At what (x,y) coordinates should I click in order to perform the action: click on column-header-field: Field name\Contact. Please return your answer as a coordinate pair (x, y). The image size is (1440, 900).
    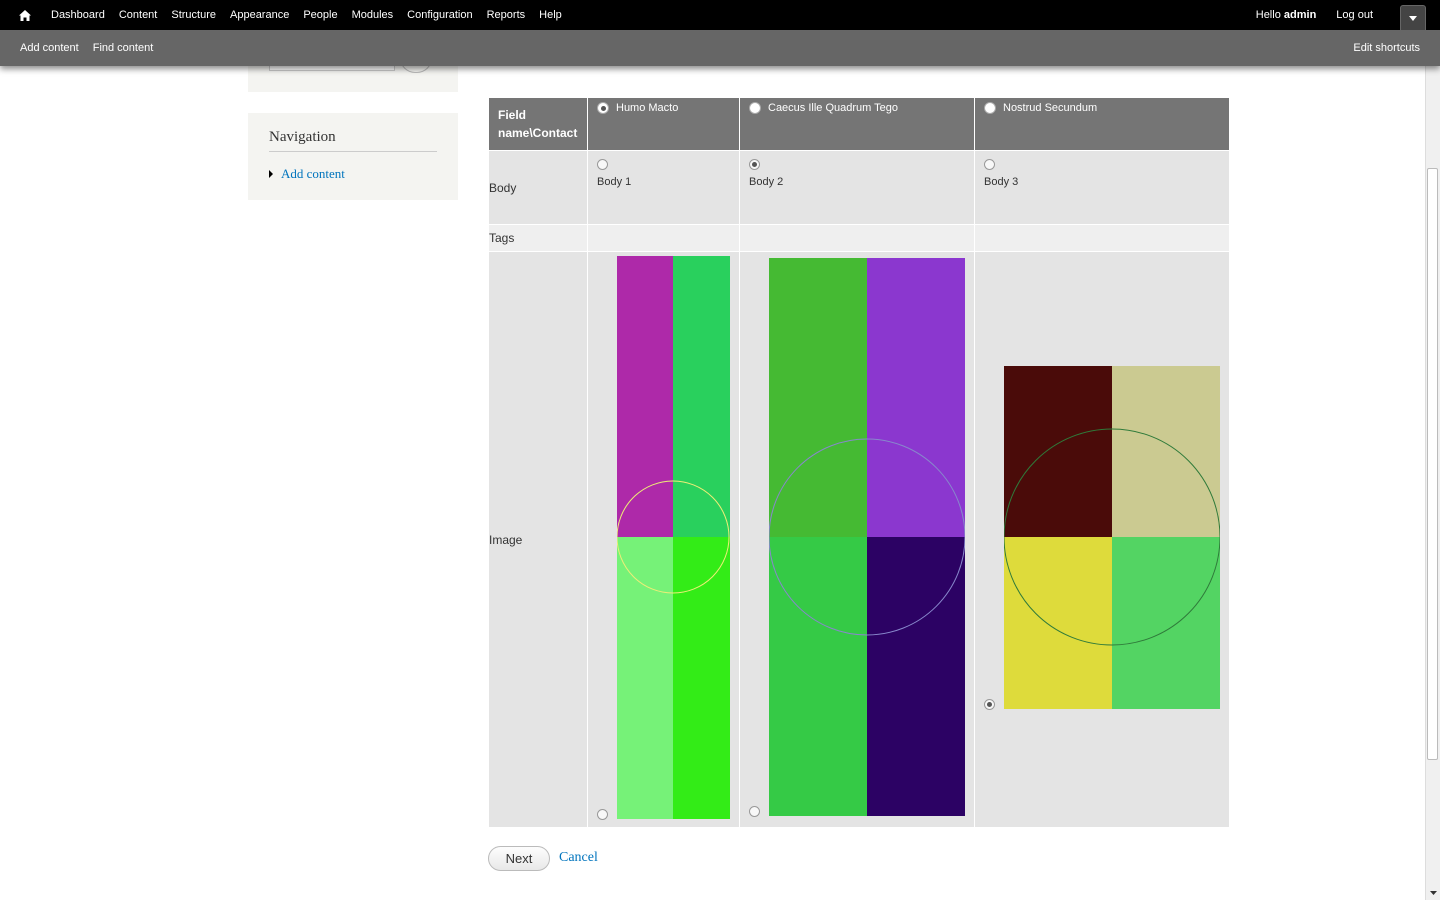
    Looking at the image, I should click on (538, 124).